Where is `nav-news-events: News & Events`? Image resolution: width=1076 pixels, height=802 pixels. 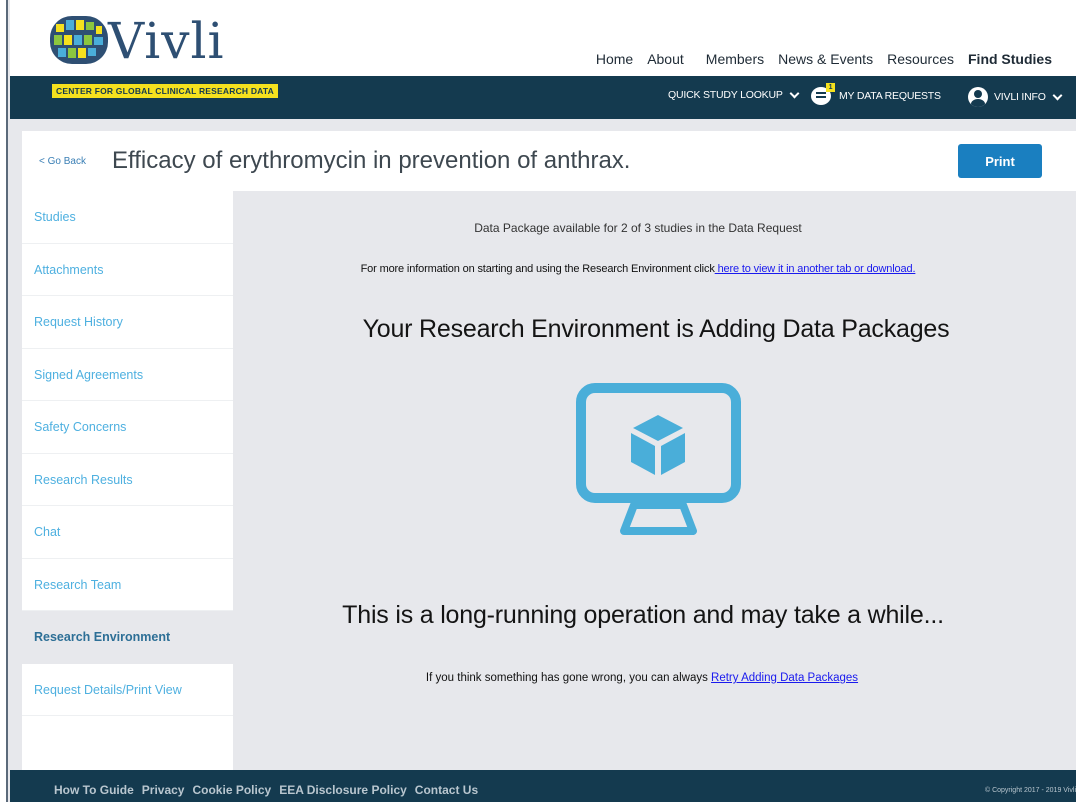 nav-news-events: News & Events is located at coordinates (825, 59).